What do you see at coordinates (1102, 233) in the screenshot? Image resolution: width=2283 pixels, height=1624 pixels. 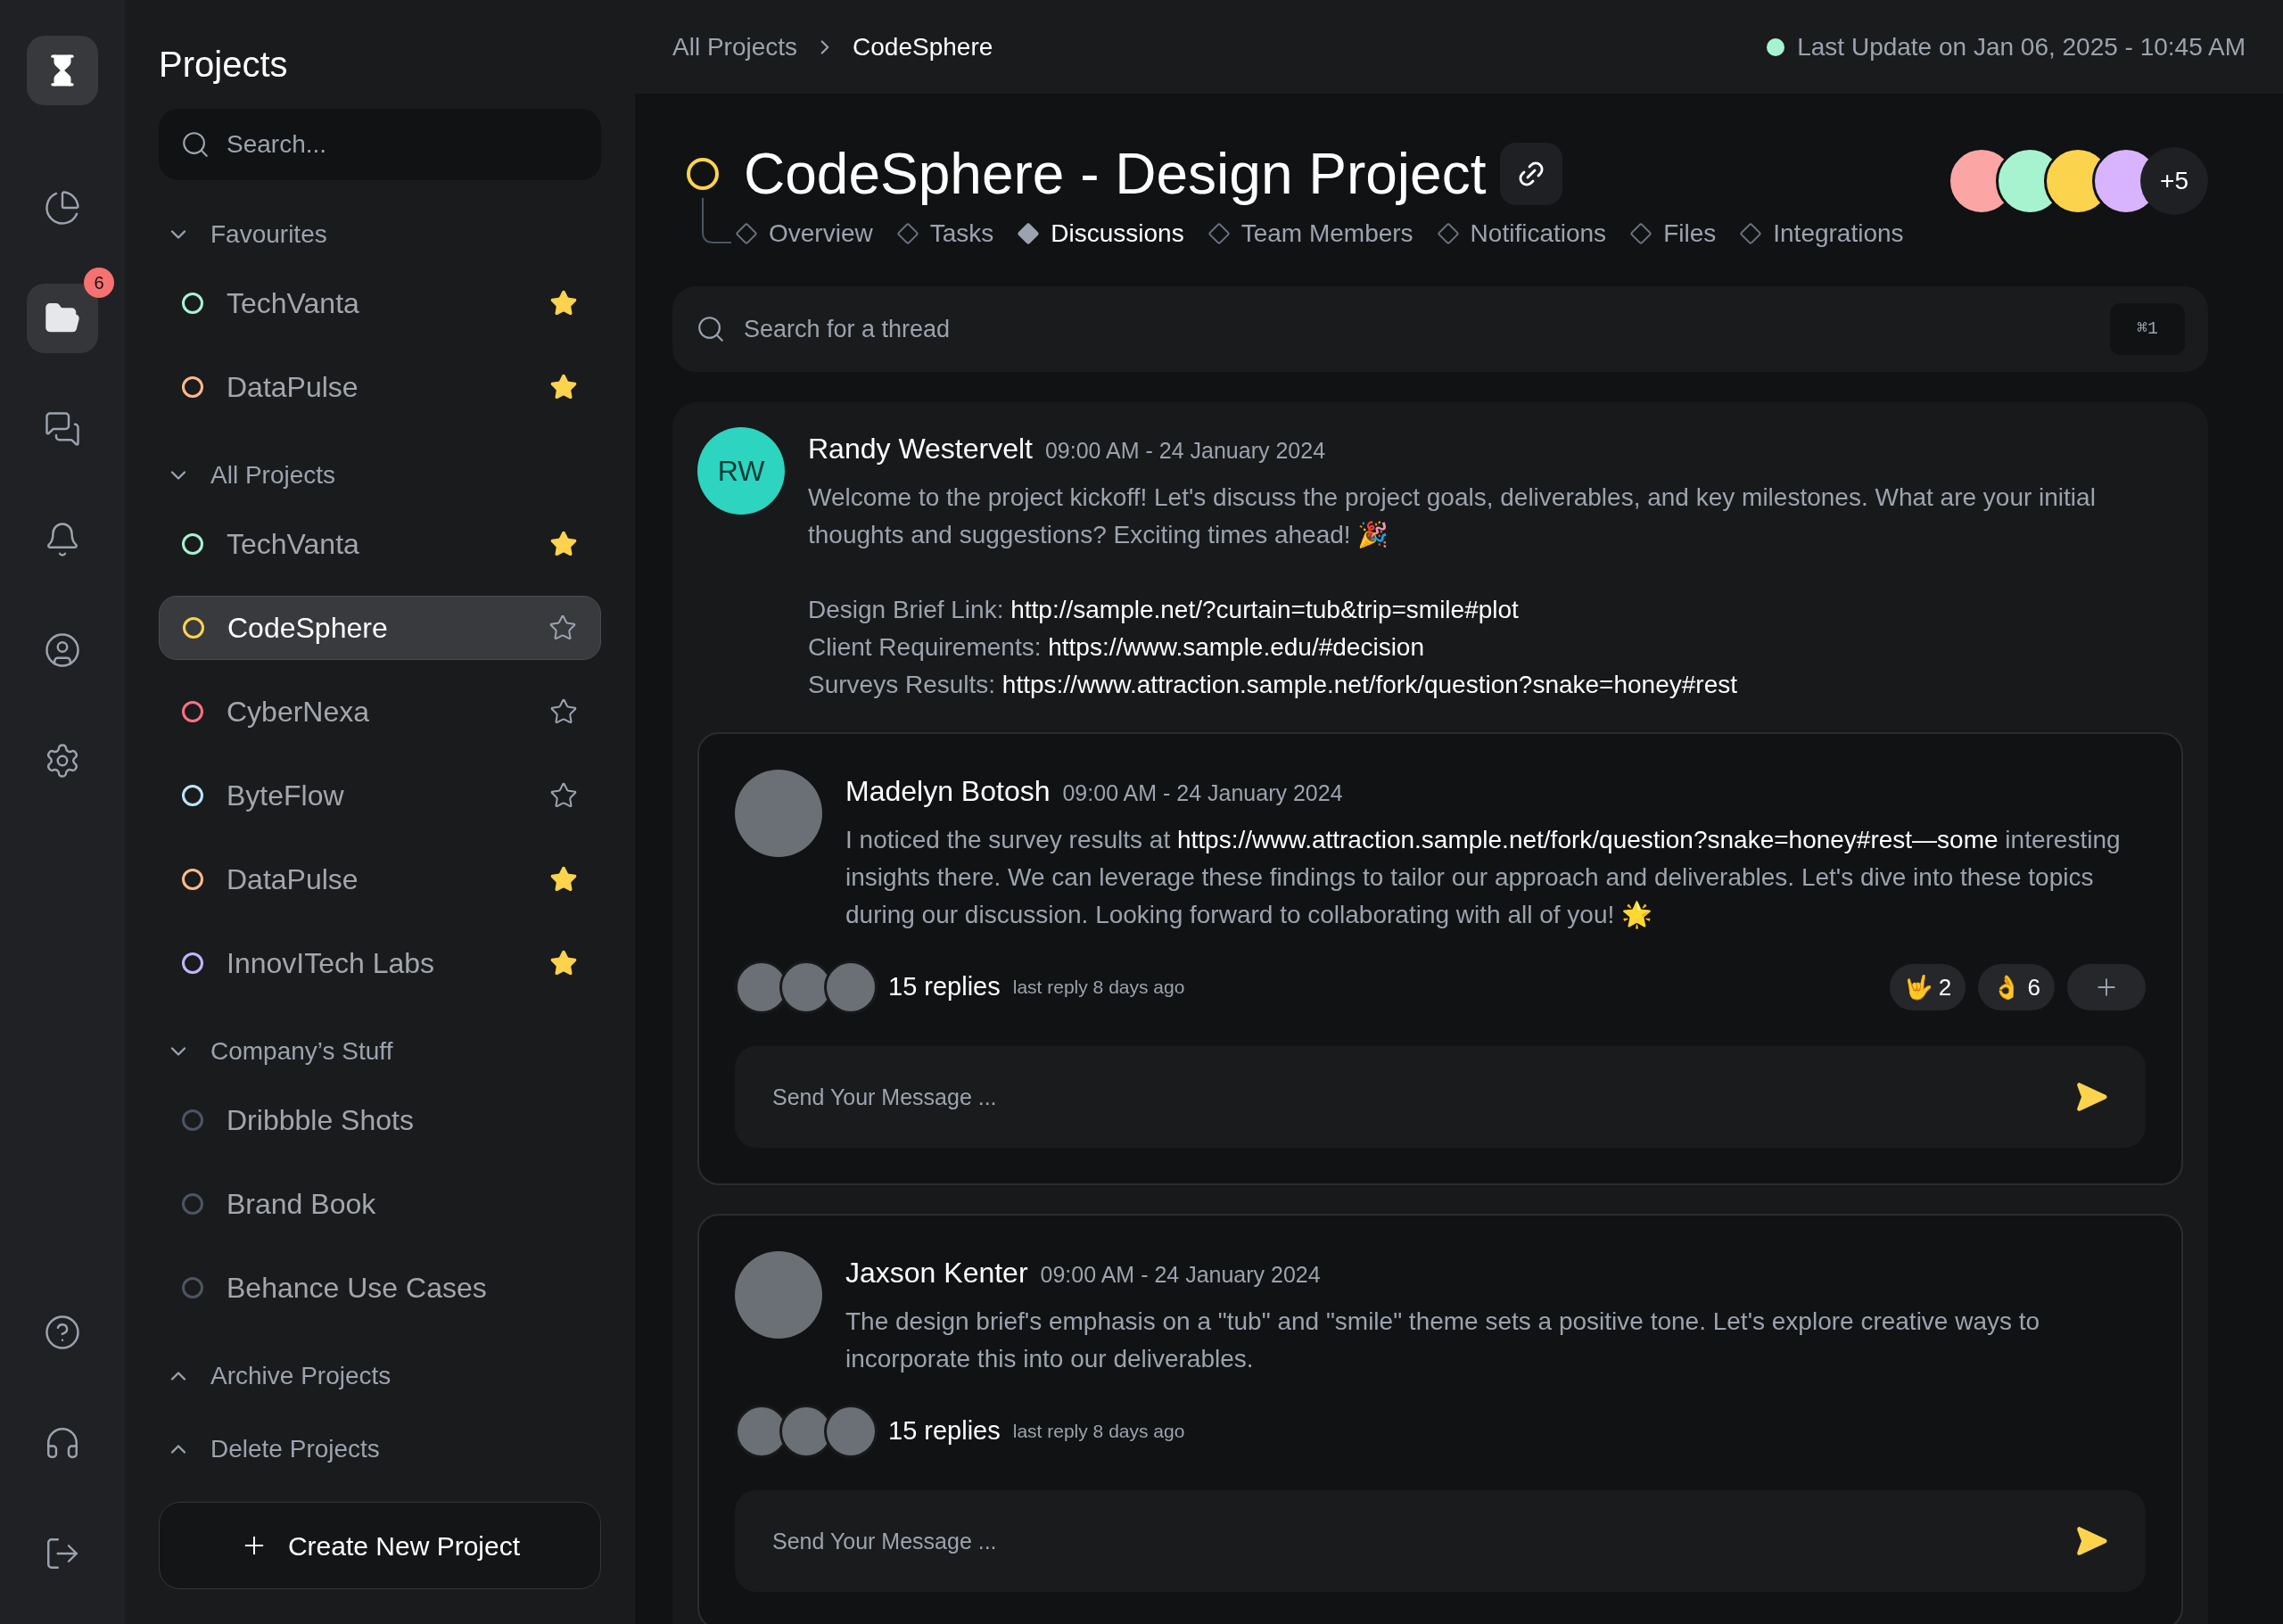 I see `tab: Discussions` at bounding box center [1102, 233].